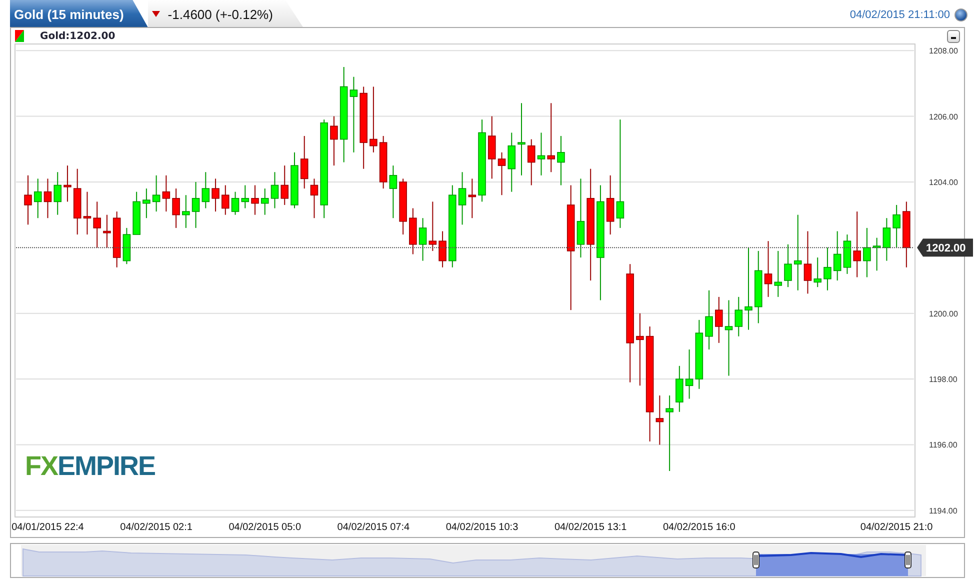 The height and width of the screenshot is (585, 976). Describe the element at coordinates (78, 36) in the screenshot. I see `series-legend: Gold:1202.00` at that location.